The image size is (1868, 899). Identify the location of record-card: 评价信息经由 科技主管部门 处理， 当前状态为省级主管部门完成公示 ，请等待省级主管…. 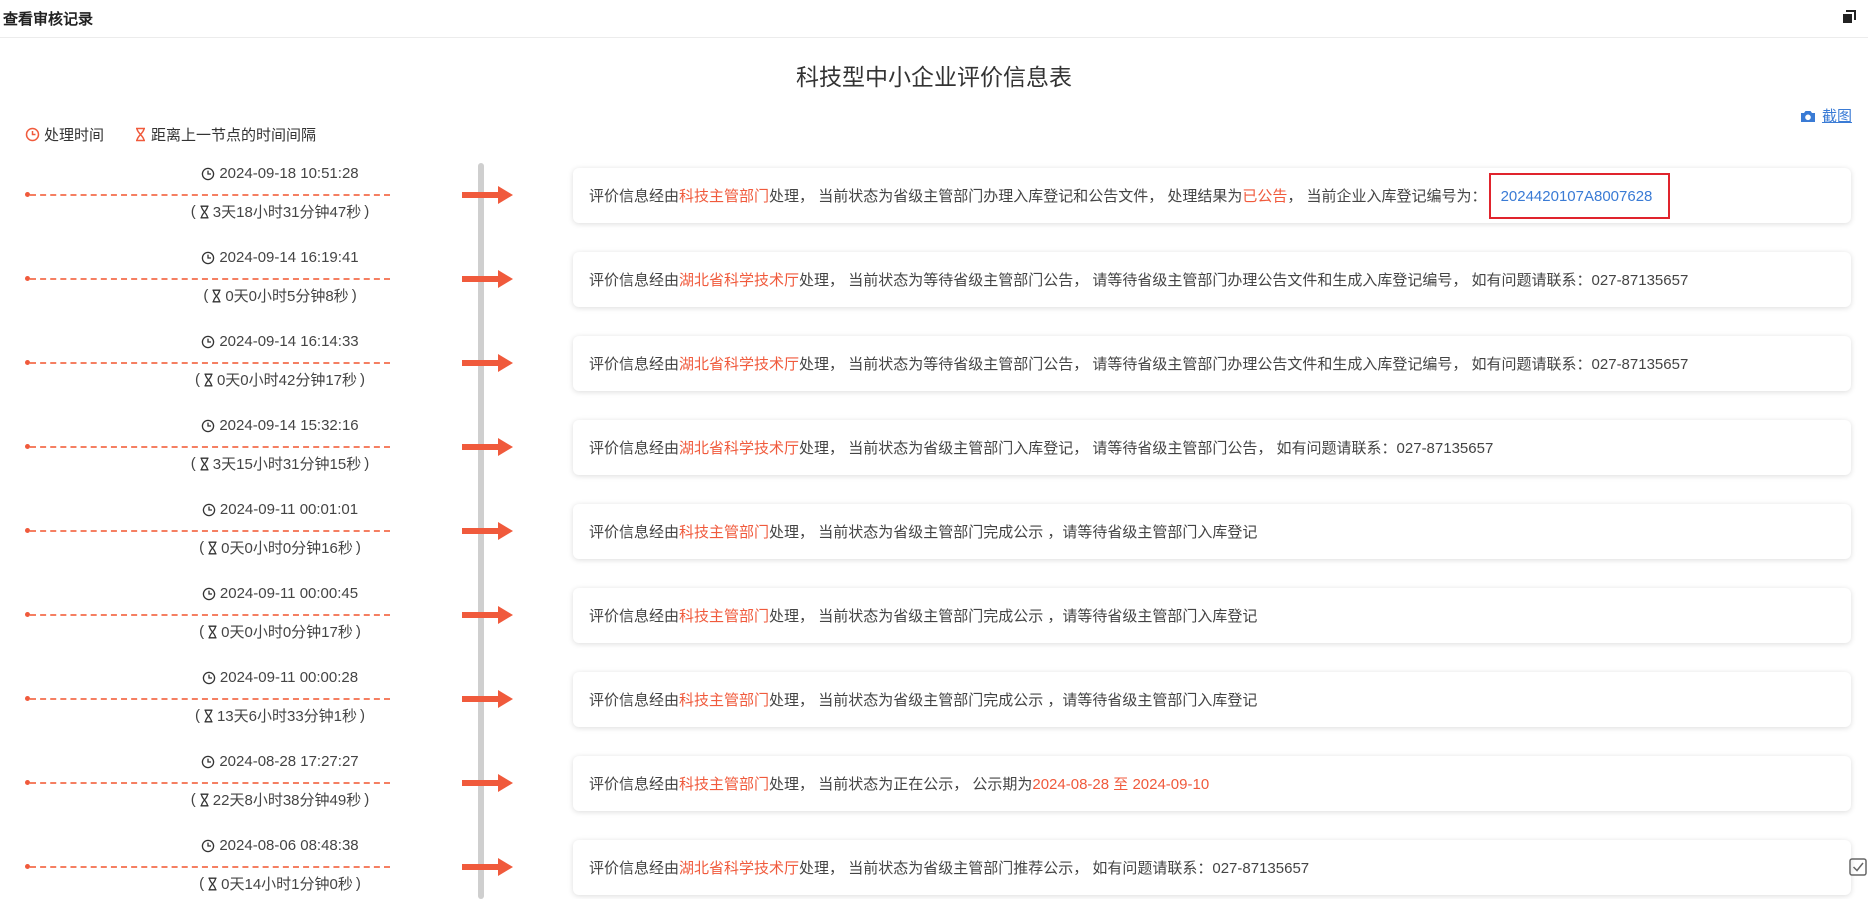
(1212, 531).